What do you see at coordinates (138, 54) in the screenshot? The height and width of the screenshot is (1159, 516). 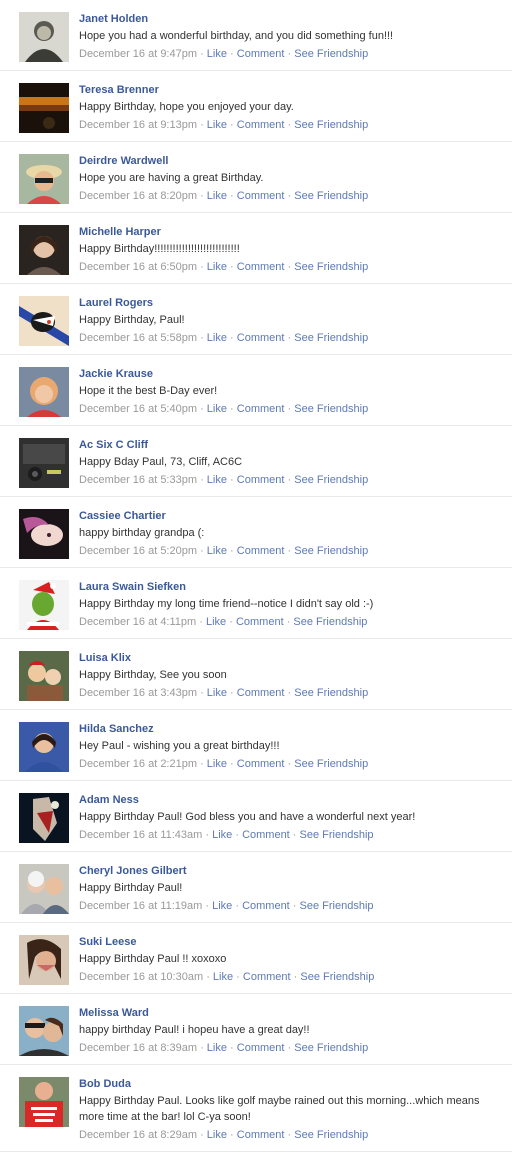 I see `post-timestamp: December 16 at 9:47pm` at bounding box center [138, 54].